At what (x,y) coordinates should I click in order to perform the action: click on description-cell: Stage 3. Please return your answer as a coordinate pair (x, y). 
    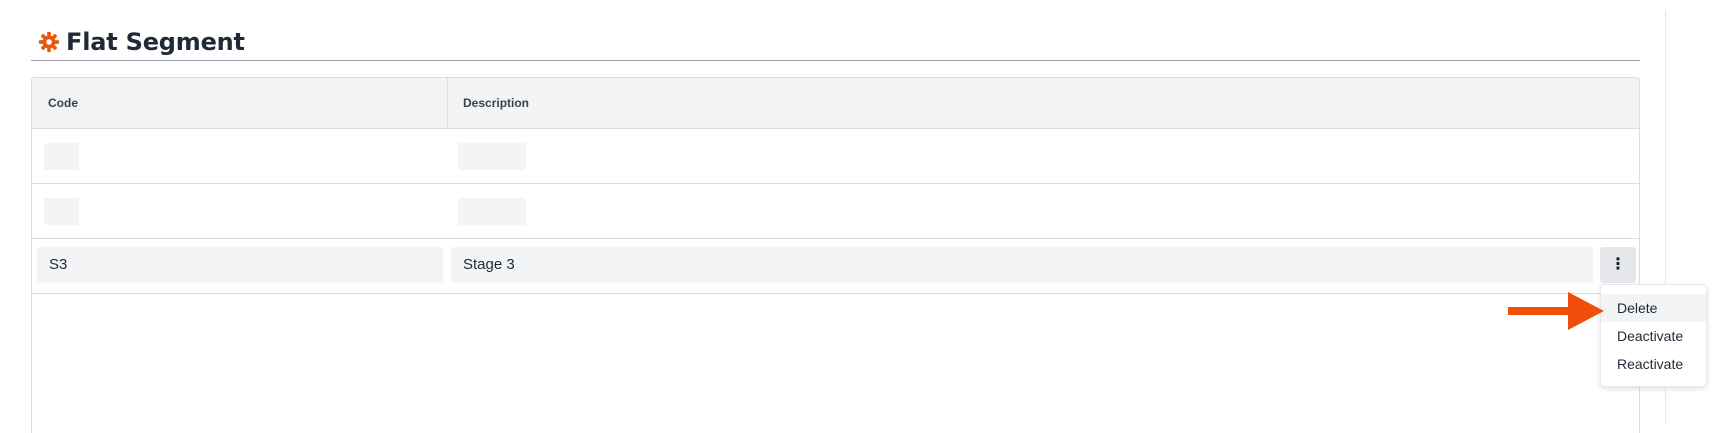
    Looking at the image, I should click on (1022, 265).